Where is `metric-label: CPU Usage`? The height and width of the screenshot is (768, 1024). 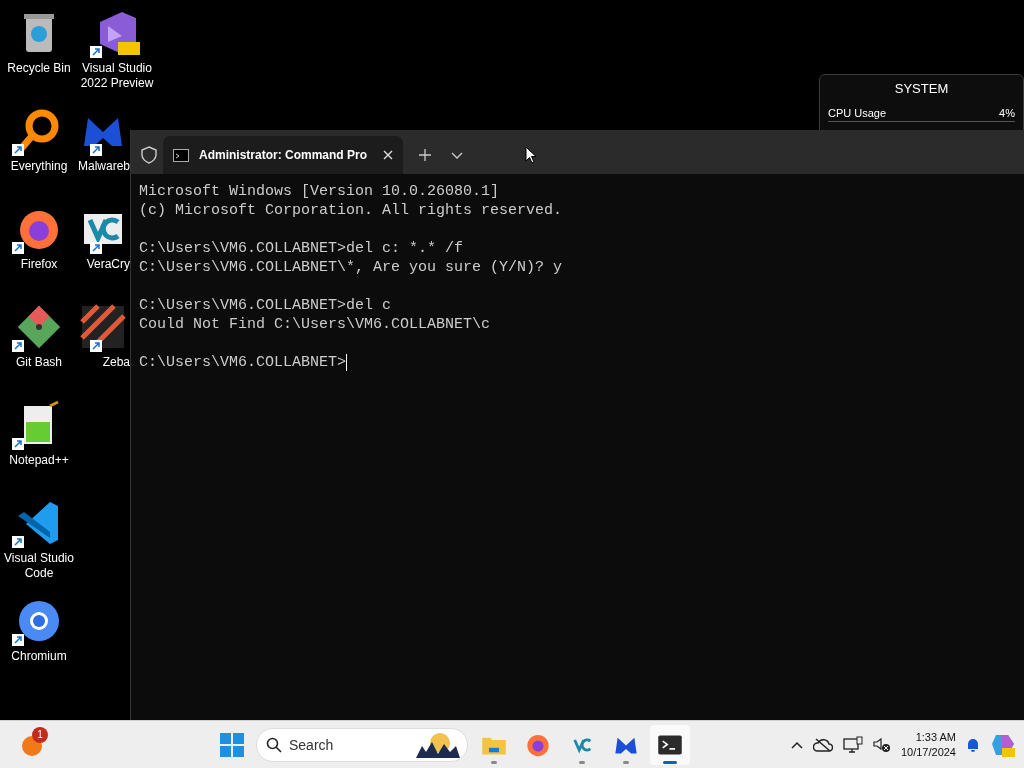
metric-label: CPU Usage is located at coordinates (857, 113).